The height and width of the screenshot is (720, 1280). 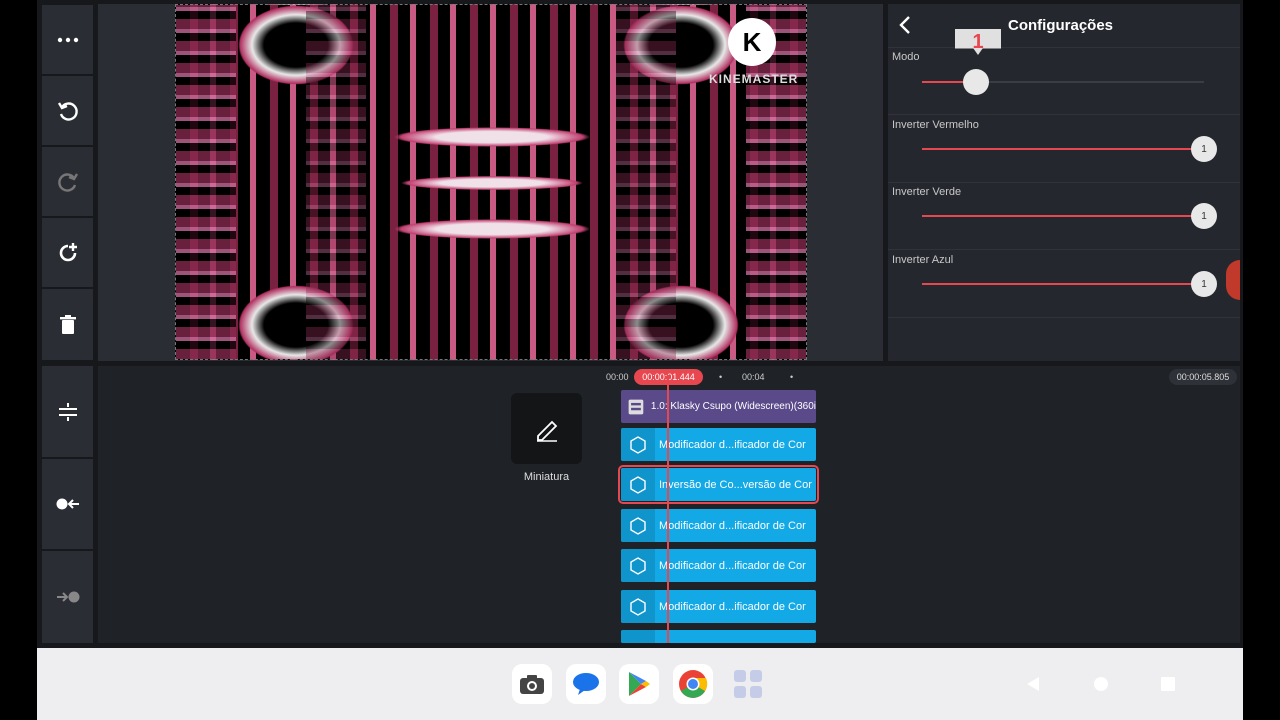 I want to click on inverter-vermelho-slider: 1, so click(x=1069, y=149).